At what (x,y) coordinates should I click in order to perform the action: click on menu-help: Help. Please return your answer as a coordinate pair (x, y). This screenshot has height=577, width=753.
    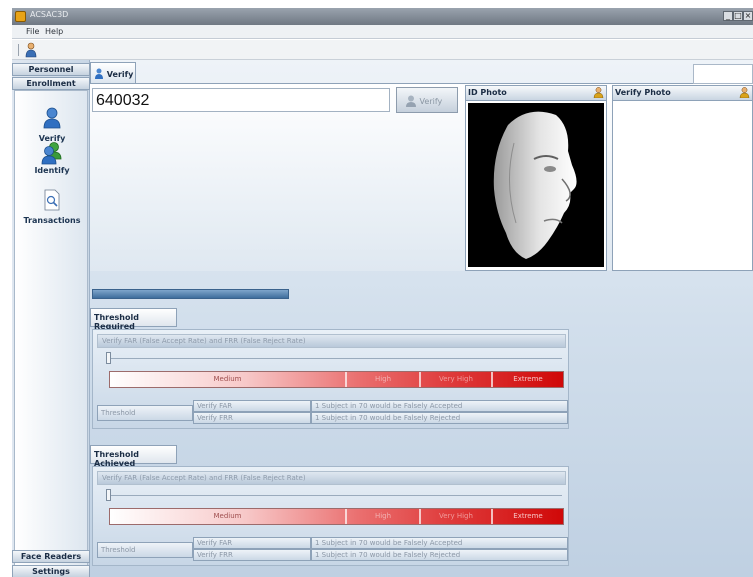
    Looking at the image, I should click on (54, 31).